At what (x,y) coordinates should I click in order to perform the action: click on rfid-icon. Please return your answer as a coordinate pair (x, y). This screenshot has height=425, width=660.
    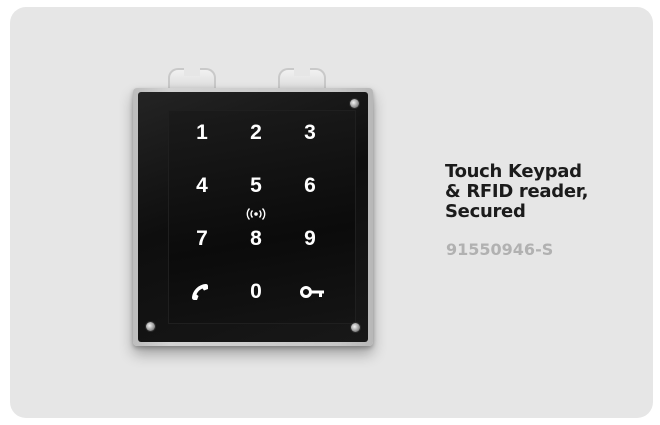
    Looking at the image, I should click on (256, 214).